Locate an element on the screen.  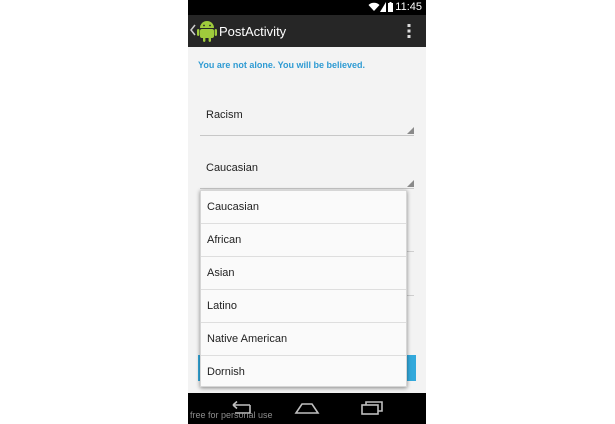
navigation-bar: free for personal use is located at coordinates (307, 408).